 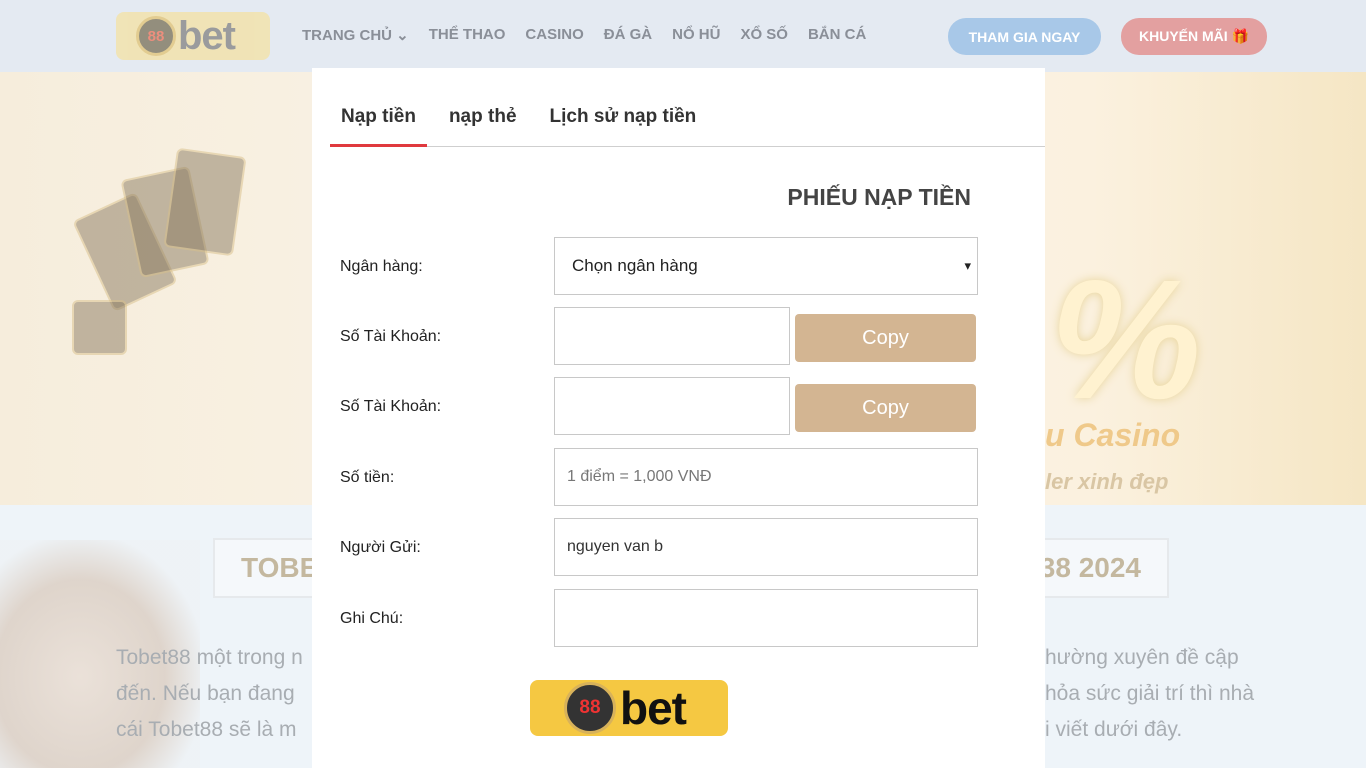 What do you see at coordinates (879, 197) in the screenshot?
I see `form-title: PHIẾU NẠP TIỀN` at bounding box center [879, 197].